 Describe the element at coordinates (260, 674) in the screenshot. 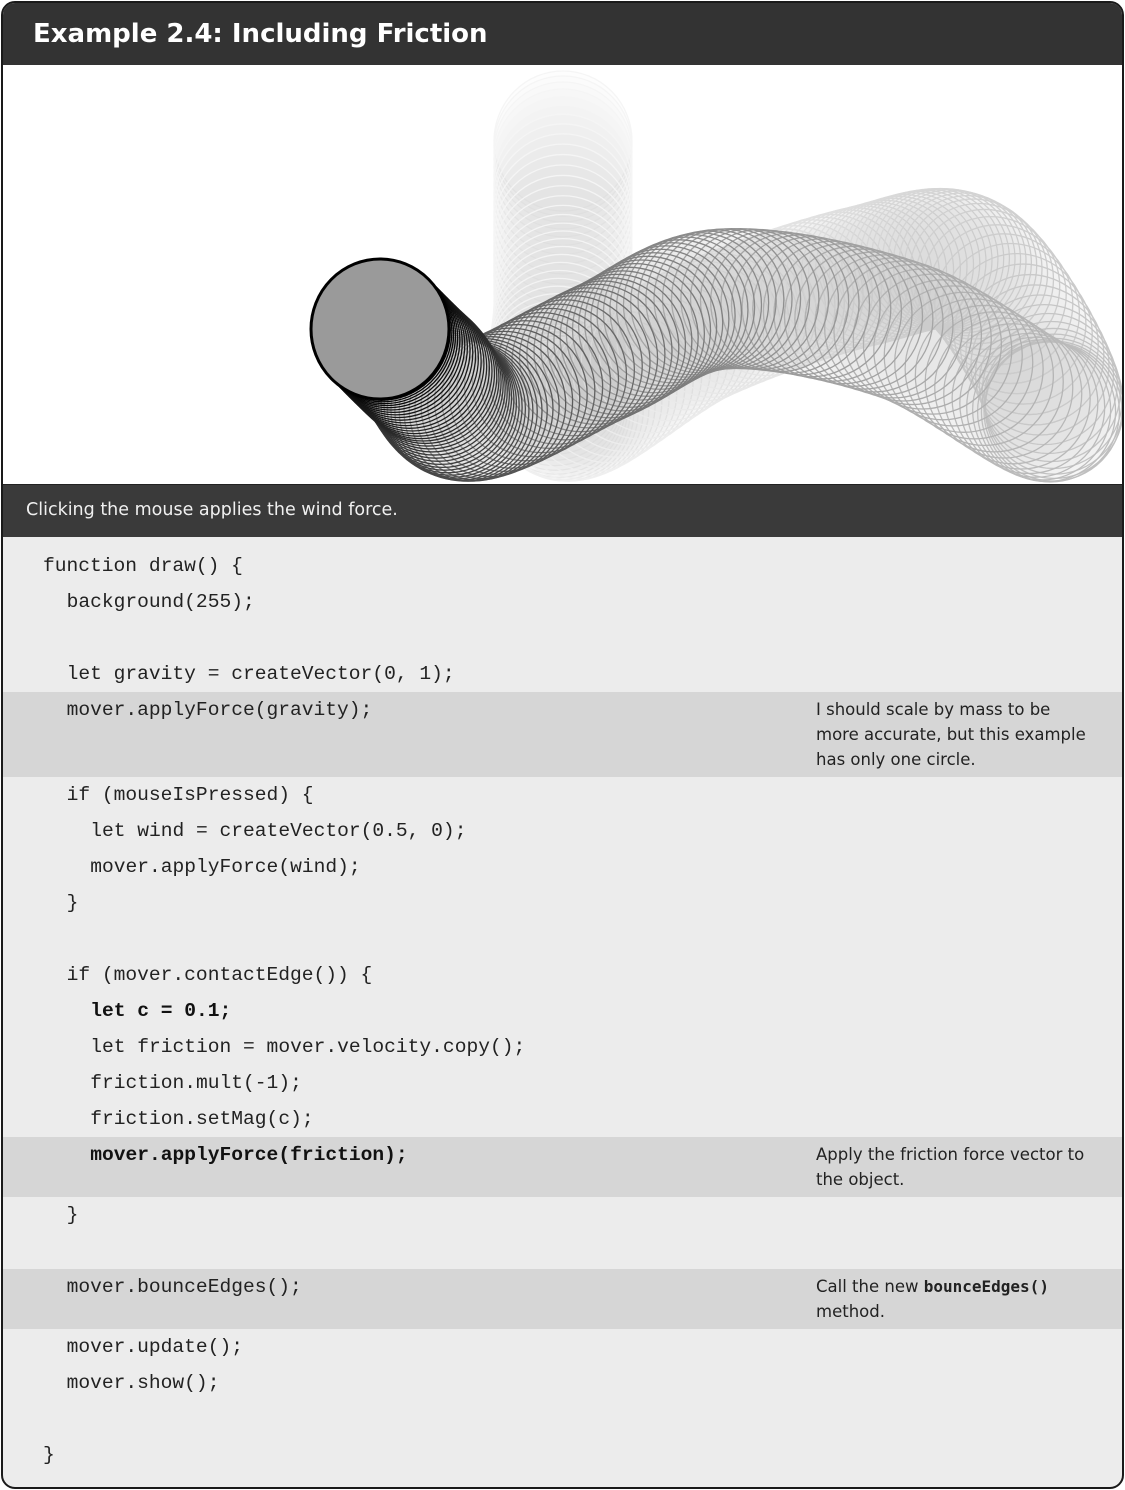

I see `code-line: let gravity = createVector(0, 1);` at that location.